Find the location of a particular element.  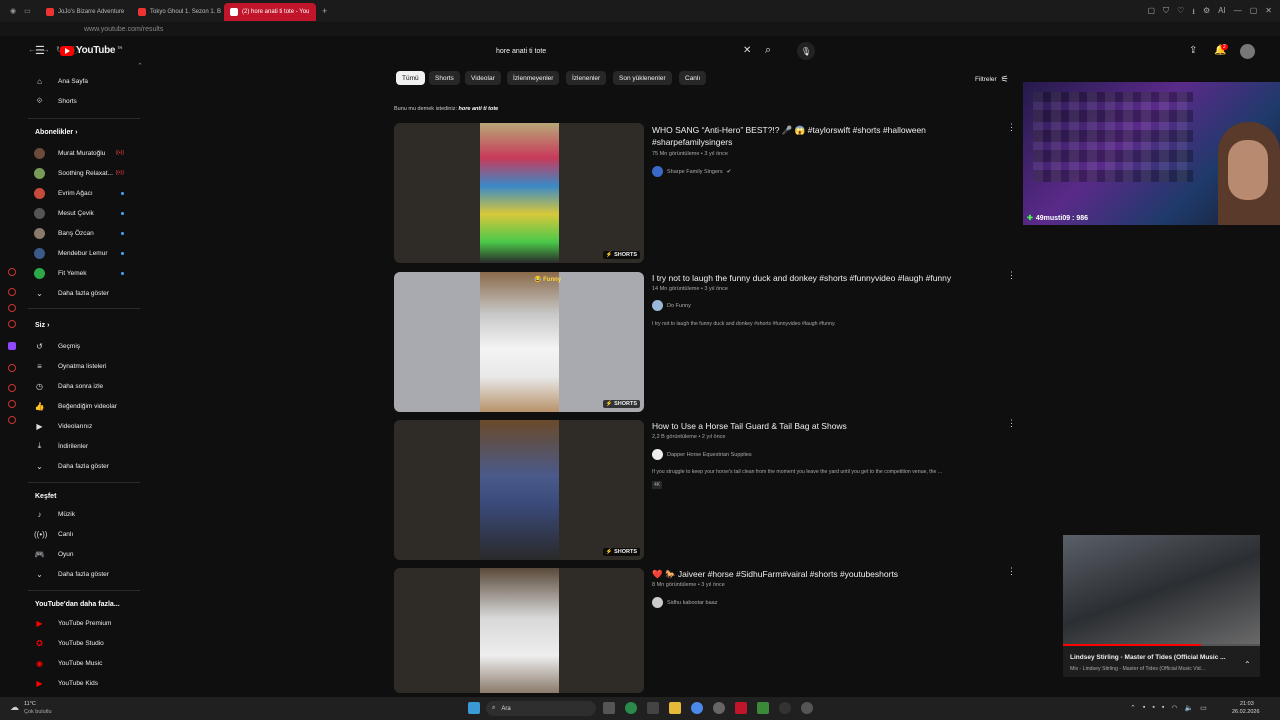

you-heading: Siz › is located at coordinates (42, 325).